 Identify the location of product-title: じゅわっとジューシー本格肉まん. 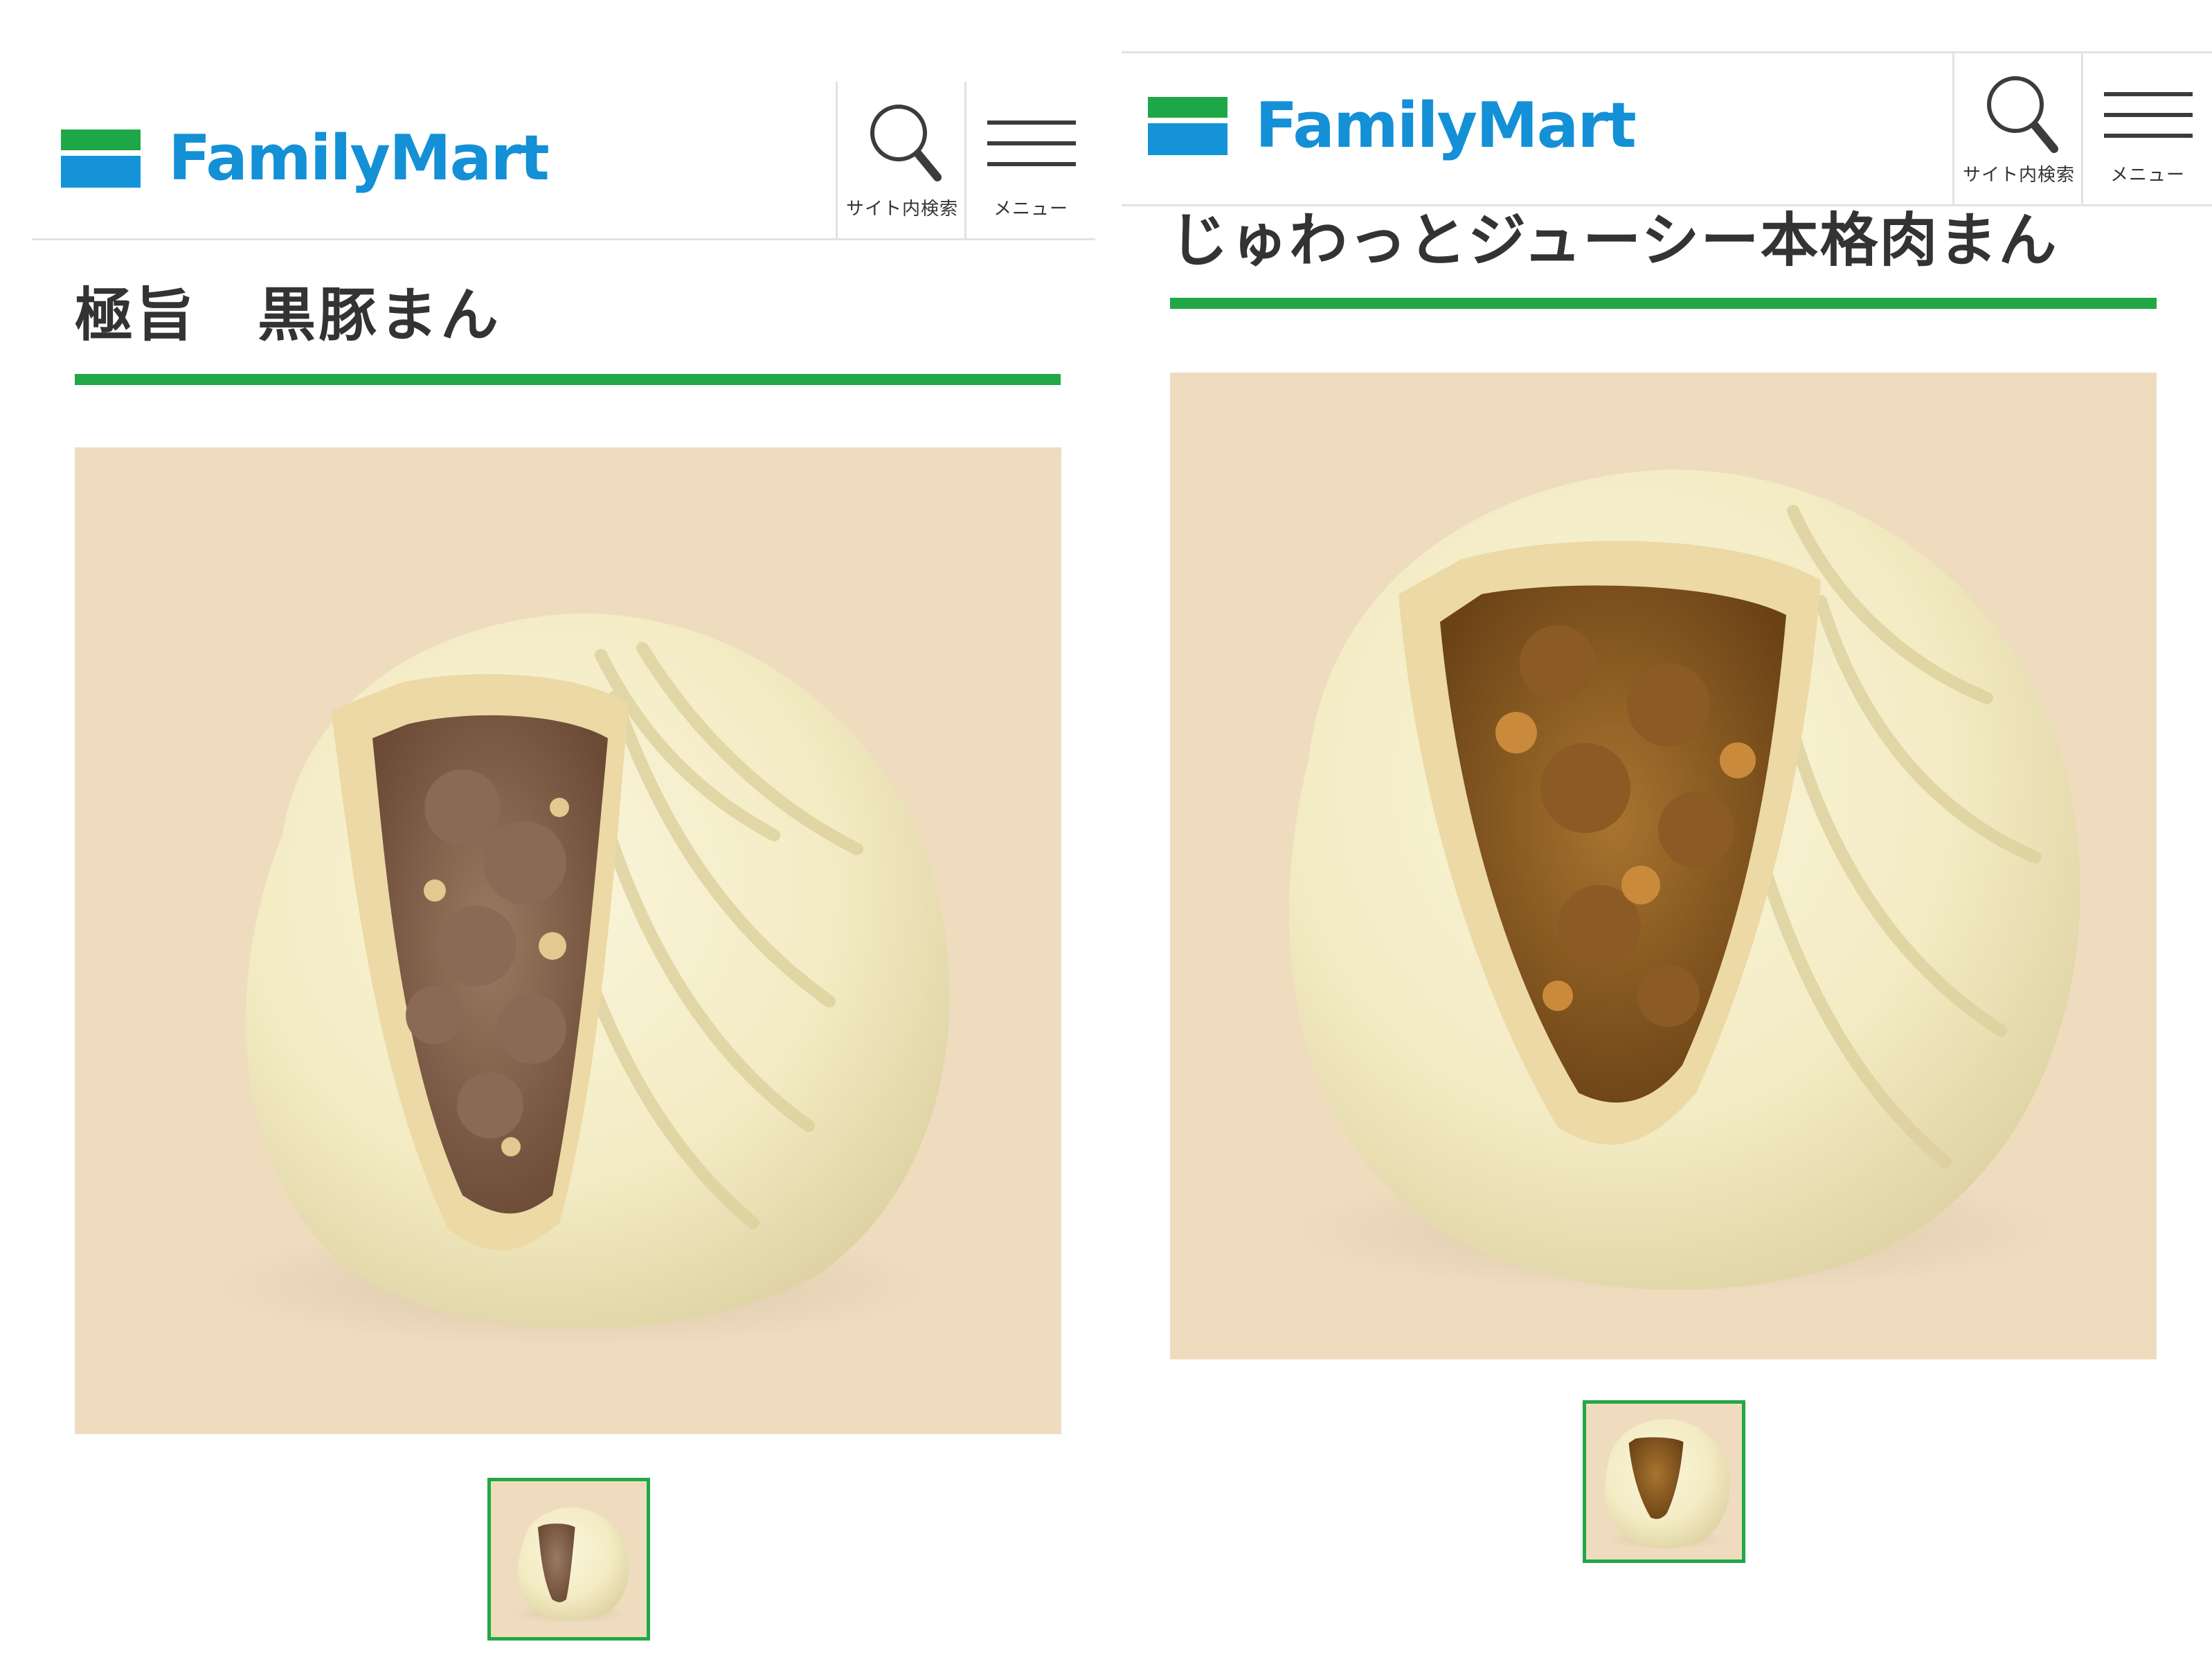
(1614, 240).